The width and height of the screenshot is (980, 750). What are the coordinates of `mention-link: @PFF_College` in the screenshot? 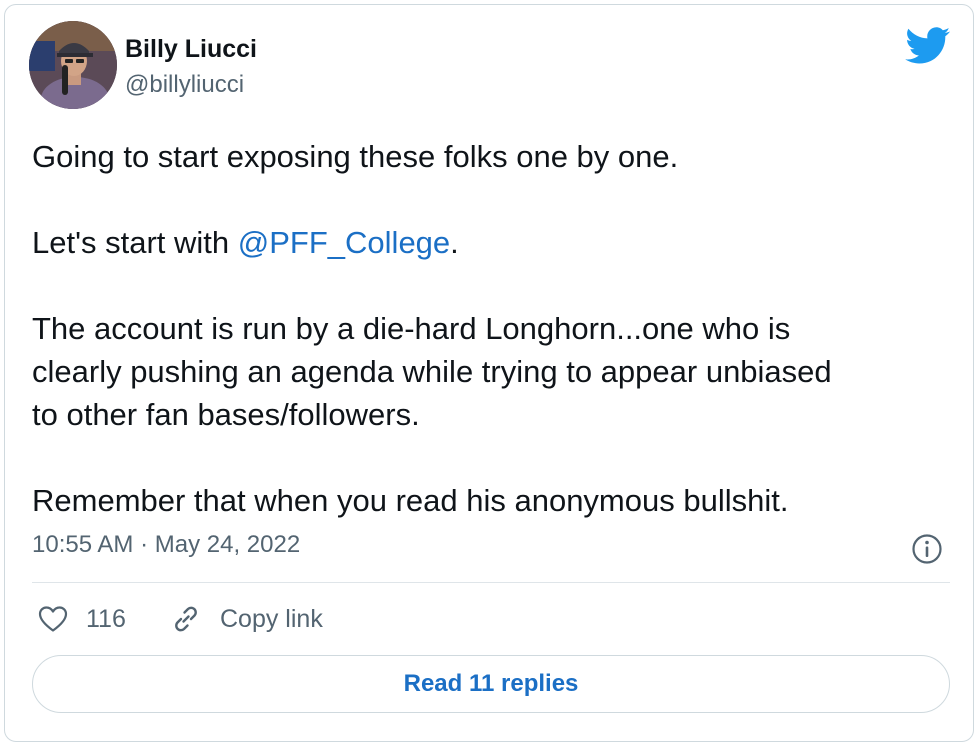 It's located at (344, 242).